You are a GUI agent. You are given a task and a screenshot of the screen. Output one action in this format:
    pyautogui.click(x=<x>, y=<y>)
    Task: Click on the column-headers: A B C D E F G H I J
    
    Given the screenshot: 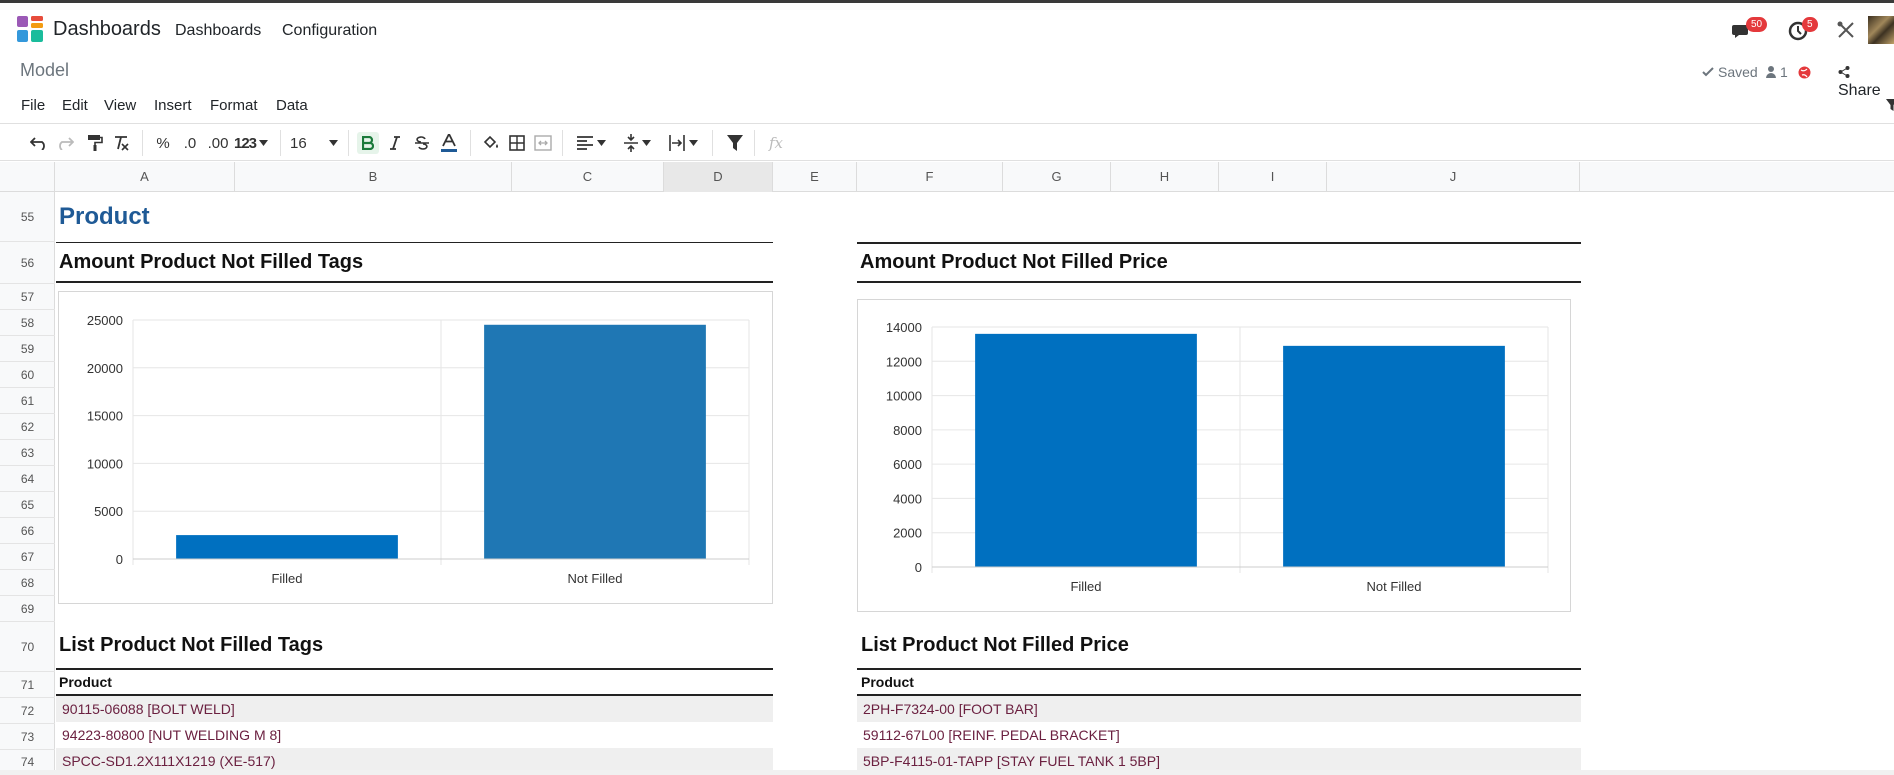 What is the action you would take?
    pyautogui.click(x=947, y=177)
    